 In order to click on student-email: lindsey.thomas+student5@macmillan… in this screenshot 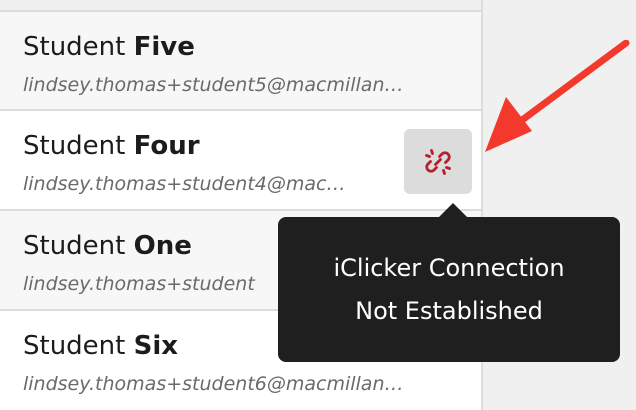, I will do `click(213, 85)`.